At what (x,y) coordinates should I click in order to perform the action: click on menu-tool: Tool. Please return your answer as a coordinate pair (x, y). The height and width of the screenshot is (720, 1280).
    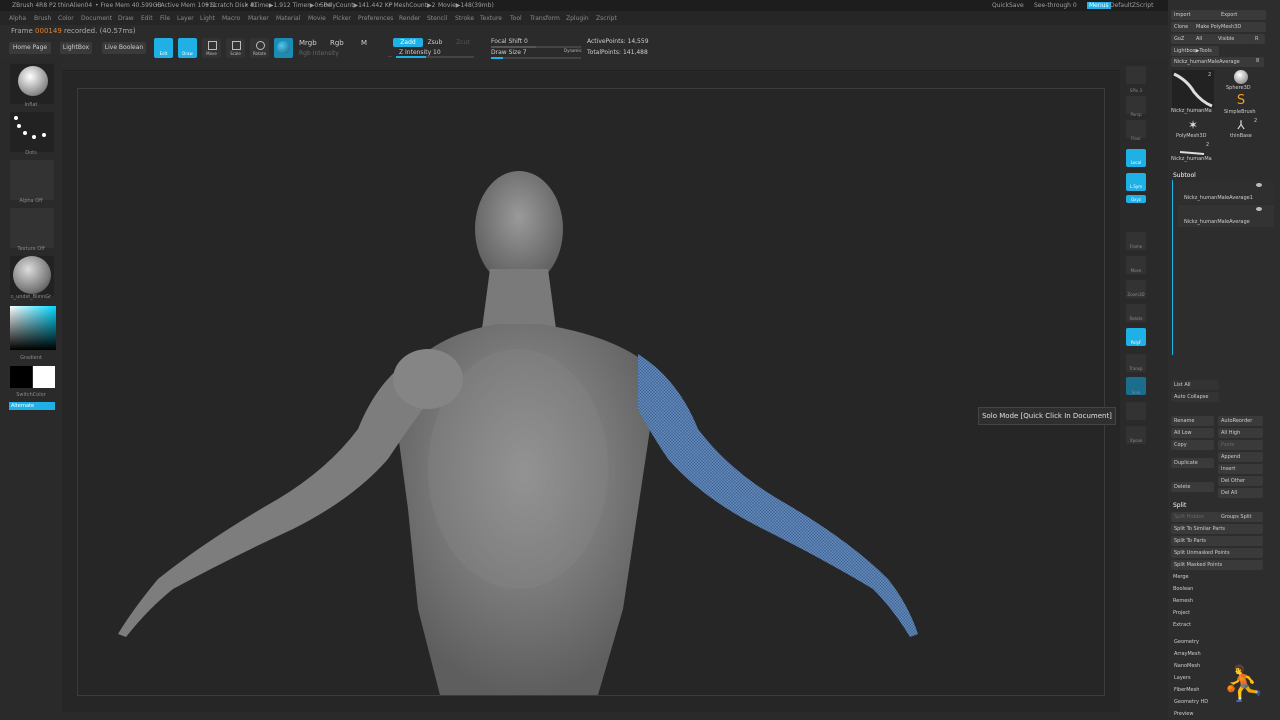
    Looking at the image, I should click on (516, 18).